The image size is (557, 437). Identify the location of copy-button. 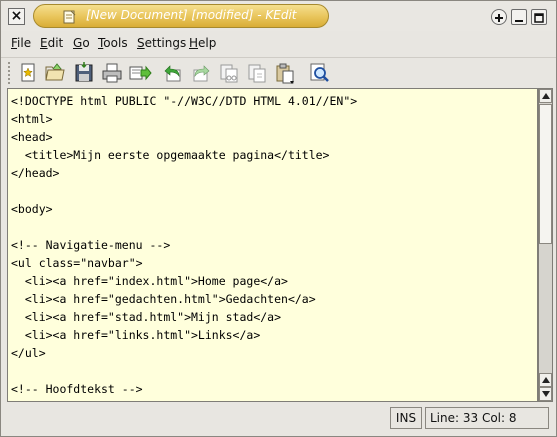
(257, 73).